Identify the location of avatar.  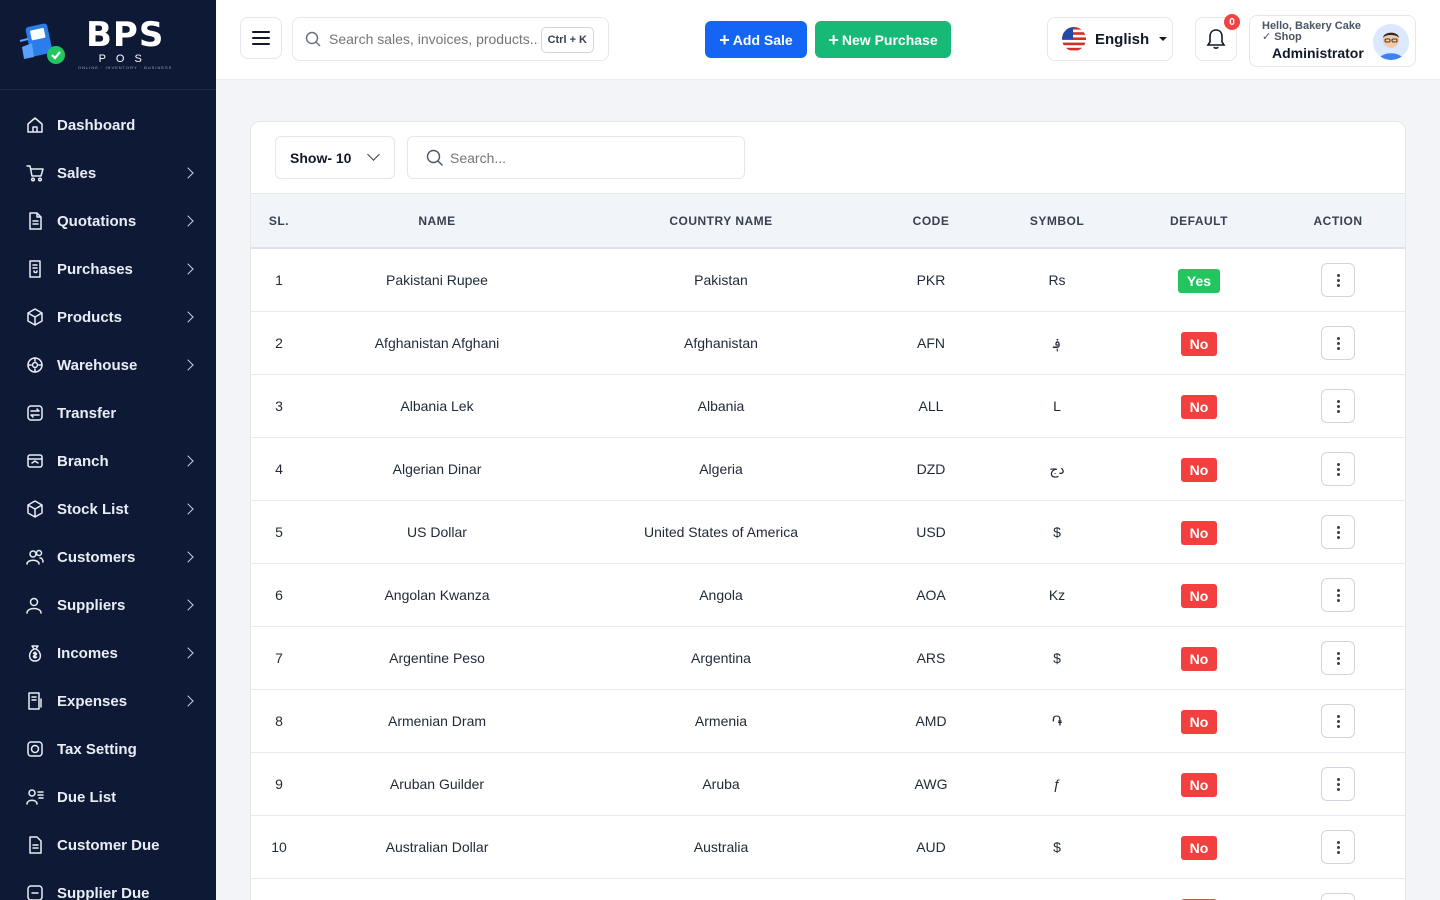
(1391, 42).